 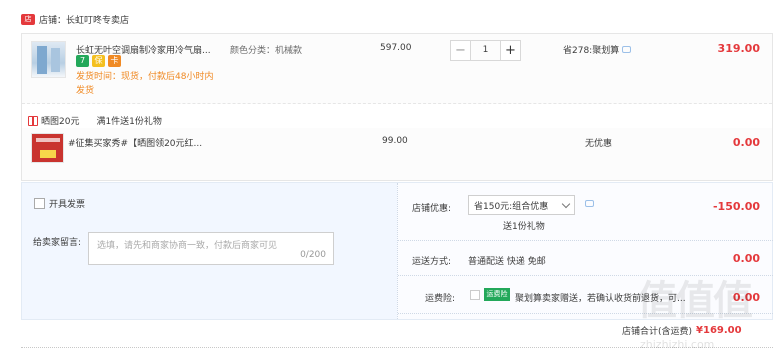 What do you see at coordinates (28, 19) in the screenshot?
I see `shop-icon: 店` at bounding box center [28, 19].